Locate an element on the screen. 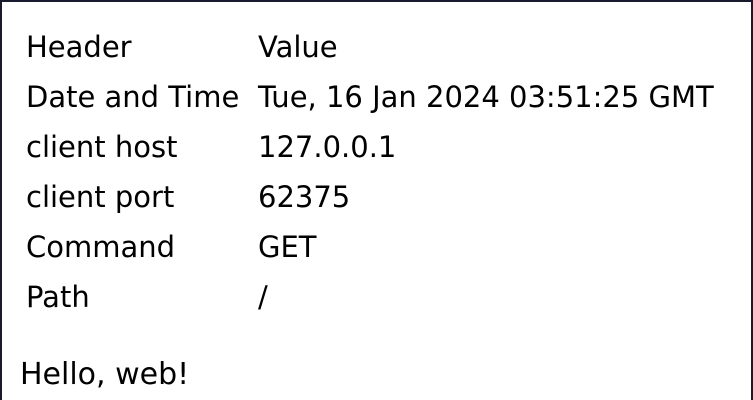 This screenshot has height=400, width=753. table-row: Command GET is located at coordinates (370, 247).